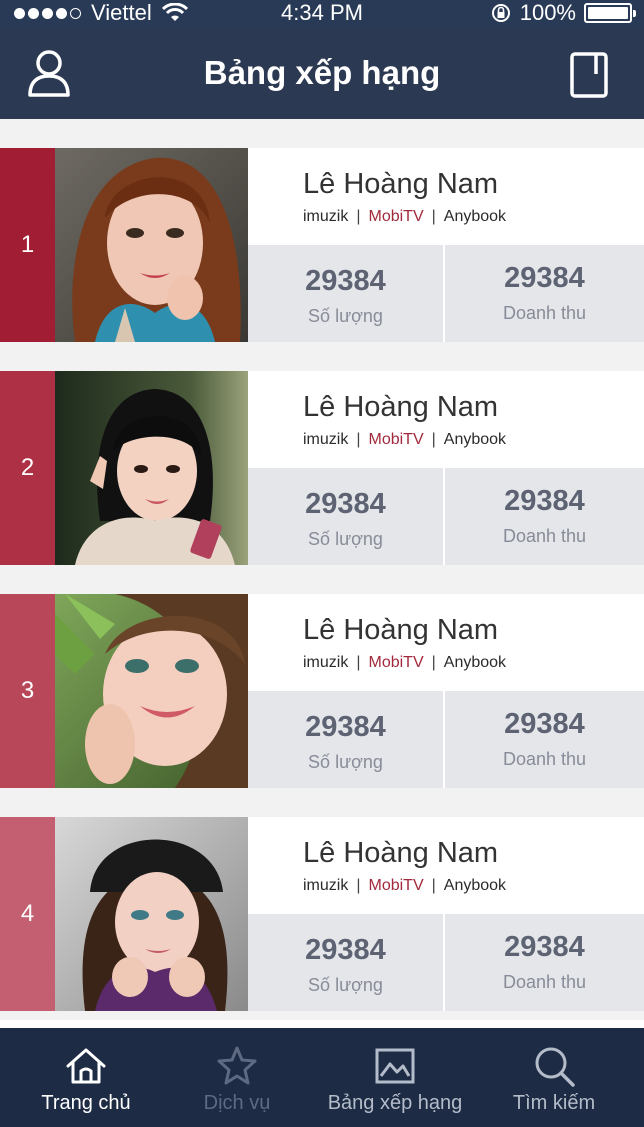 This screenshot has height=1127, width=644. I want to click on book-icon, so click(589, 75).